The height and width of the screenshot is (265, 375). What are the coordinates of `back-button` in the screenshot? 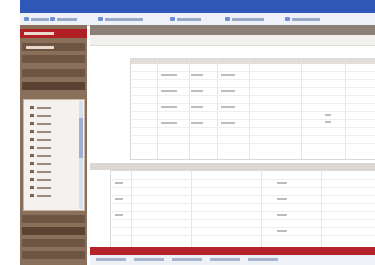 It's located at (36, 19).